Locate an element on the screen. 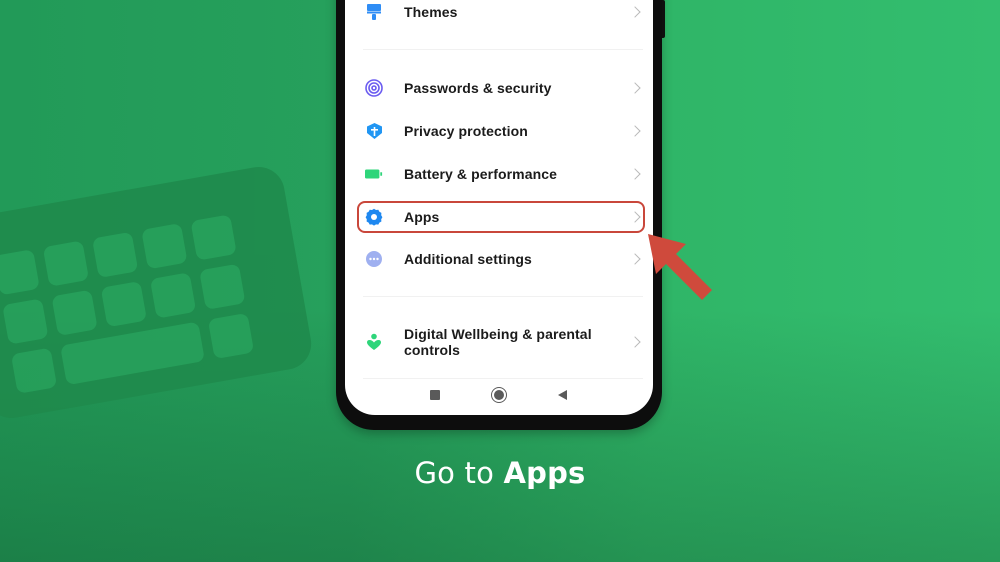  battery-icon is located at coordinates (374, 174).